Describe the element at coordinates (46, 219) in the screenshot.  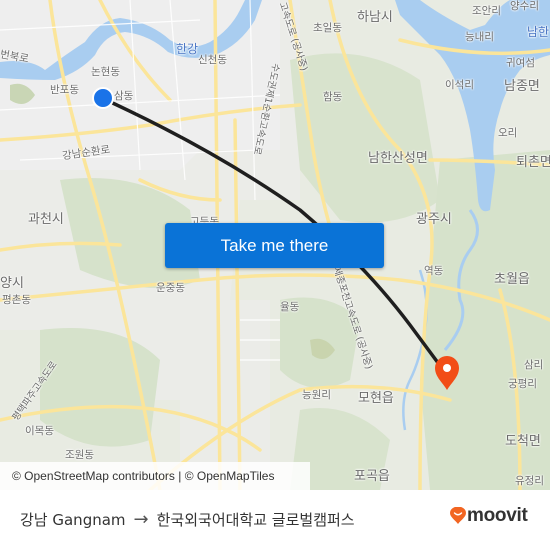
I see `map-label: 과천시` at that location.